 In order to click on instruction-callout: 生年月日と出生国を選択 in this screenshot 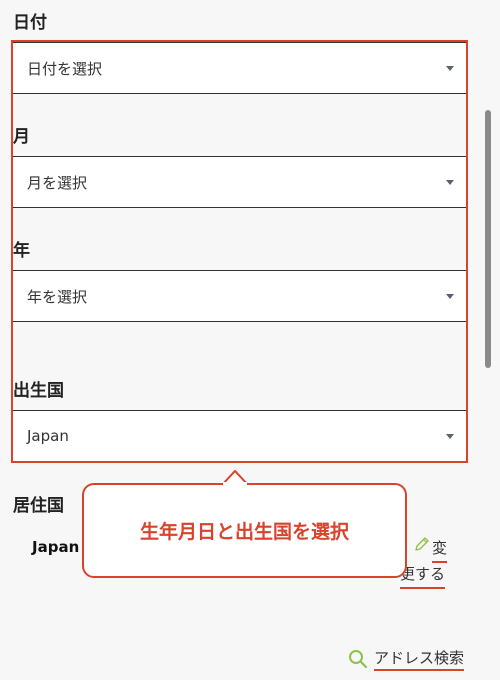, I will do `click(244, 530)`.